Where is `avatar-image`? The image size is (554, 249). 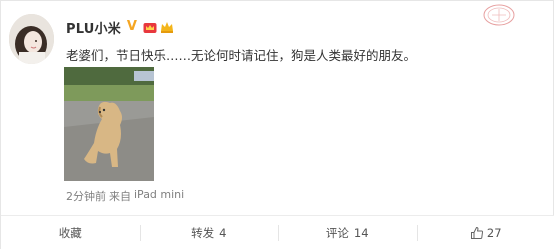
avatar-image is located at coordinates (31, 39).